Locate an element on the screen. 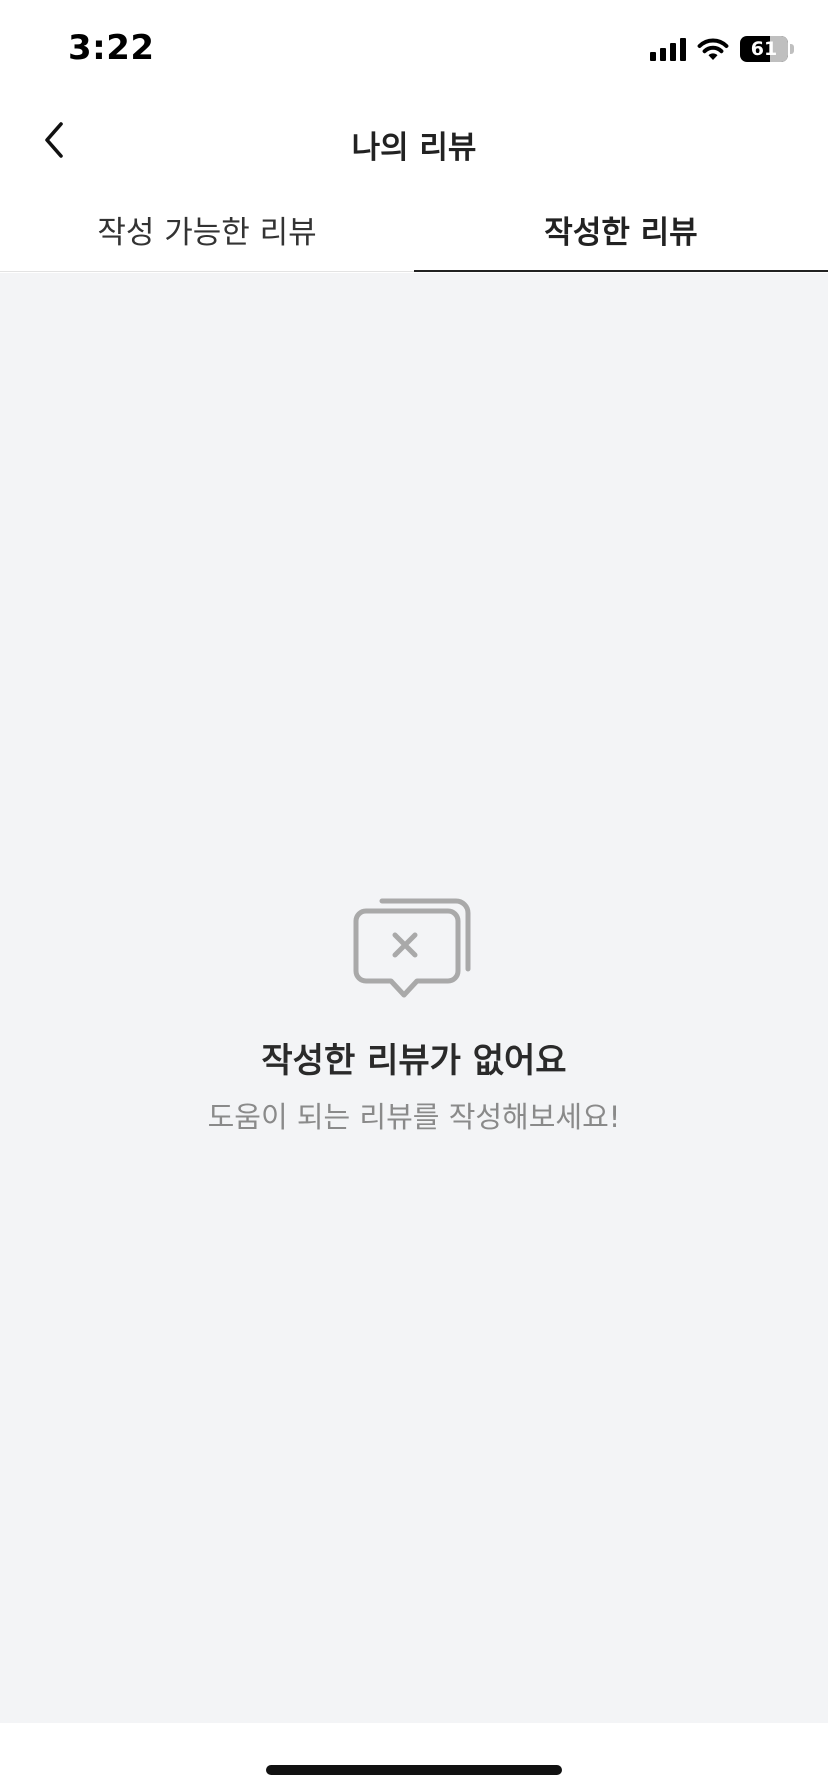 Image resolution: width=828 pixels, height=1792 pixels. nav-header: 나의 리뷰 is located at coordinates (414, 140).